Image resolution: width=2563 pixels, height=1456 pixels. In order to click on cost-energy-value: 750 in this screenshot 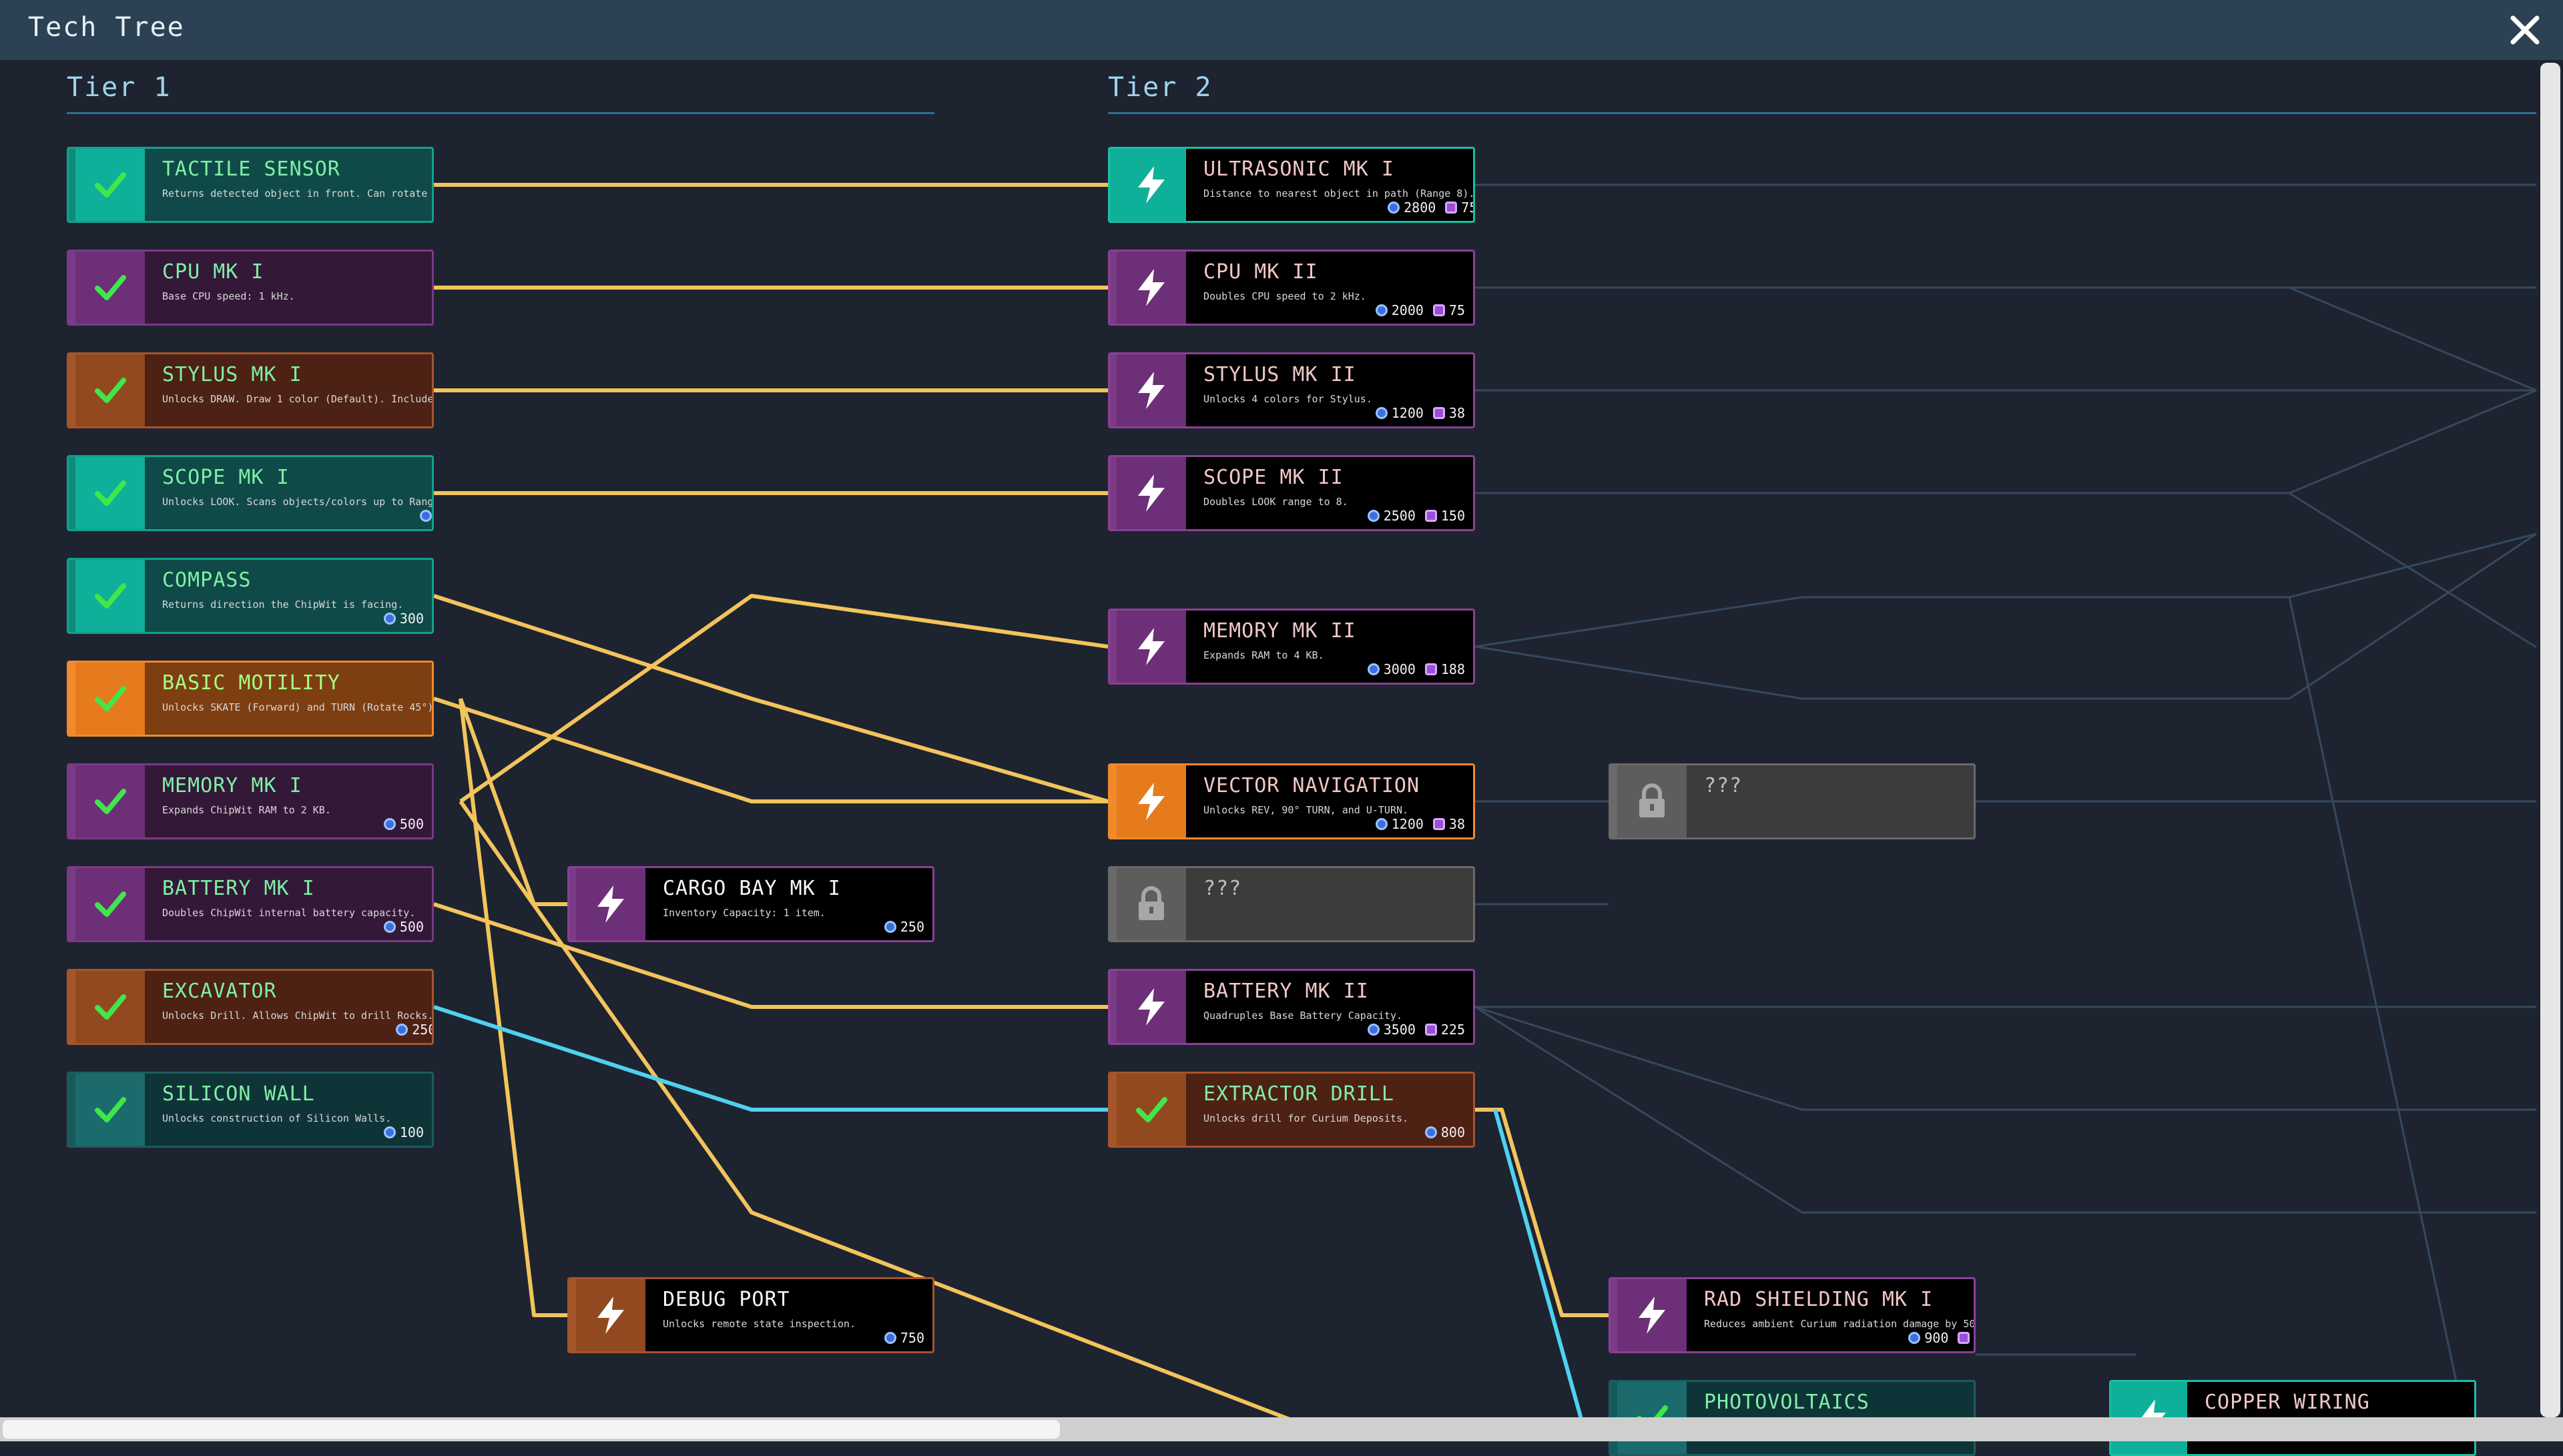, I will do `click(912, 1338)`.